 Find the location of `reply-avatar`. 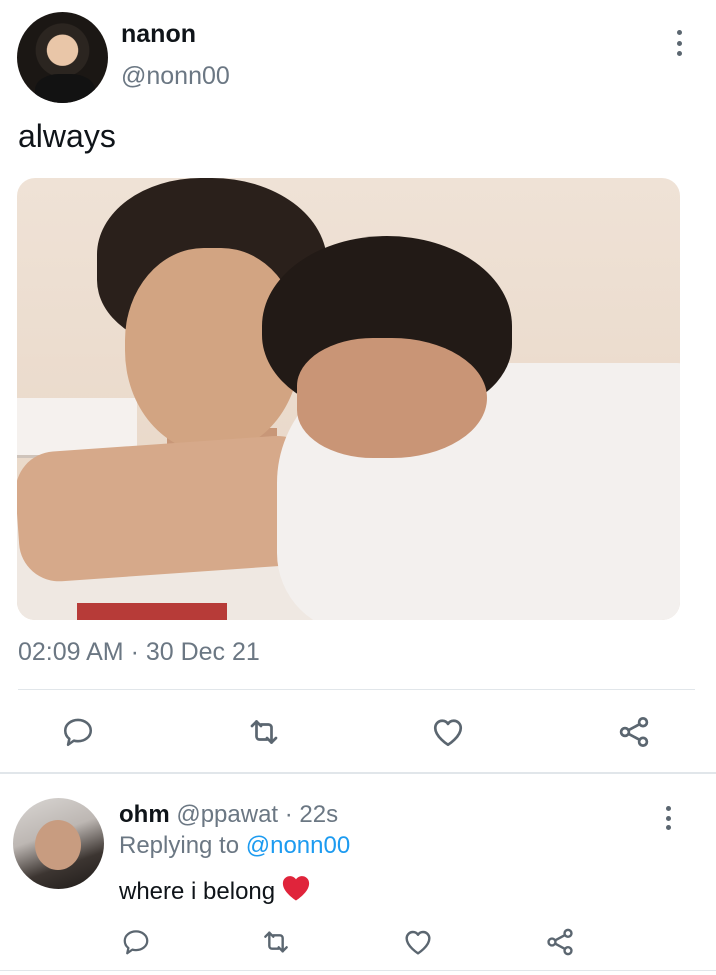

reply-avatar is located at coordinates (58, 843).